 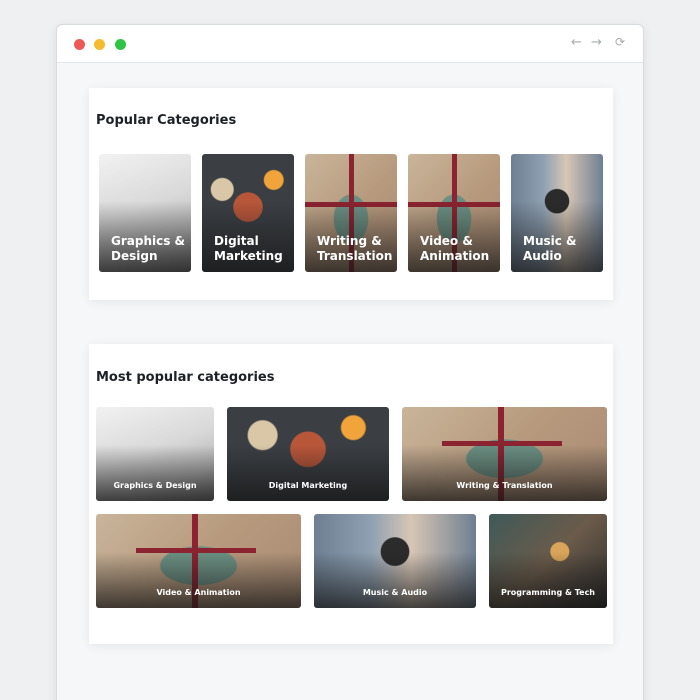 What do you see at coordinates (120, 44) in the screenshot?
I see `maximize-window-button` at bounding box center [120, 44].